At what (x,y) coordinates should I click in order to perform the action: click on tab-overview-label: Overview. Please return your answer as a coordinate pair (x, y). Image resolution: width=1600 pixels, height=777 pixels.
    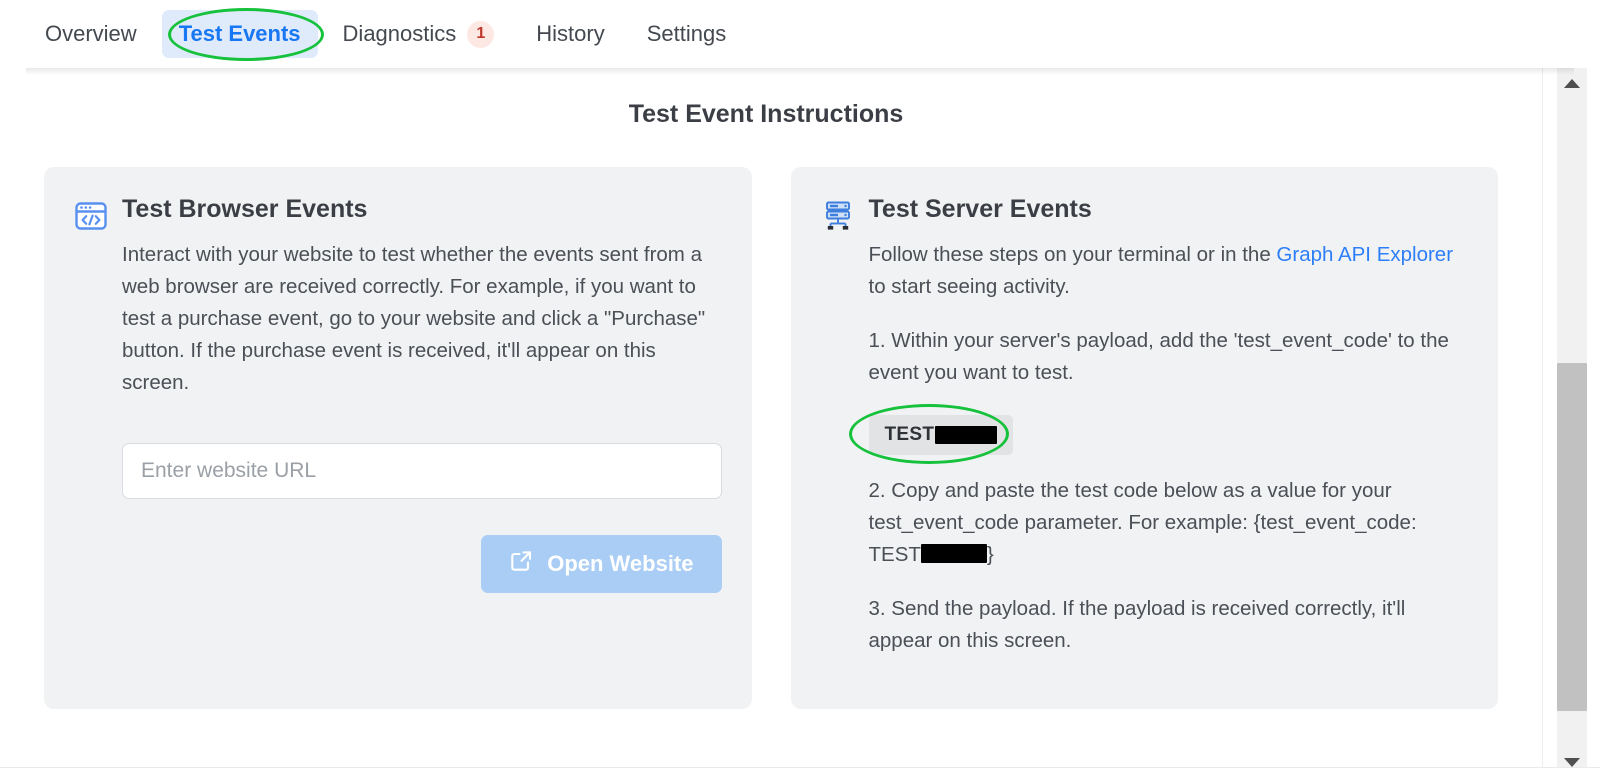
    Looking at the image, I should click on (91, 33).